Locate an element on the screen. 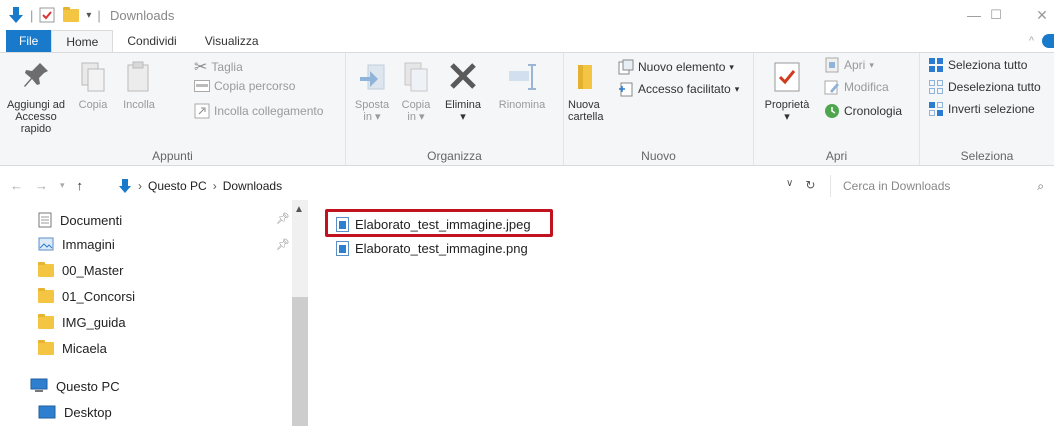 This screenshot has width=1054, height=426. properties-button: Proprietà ▾ is located at coordinates (787, 91).